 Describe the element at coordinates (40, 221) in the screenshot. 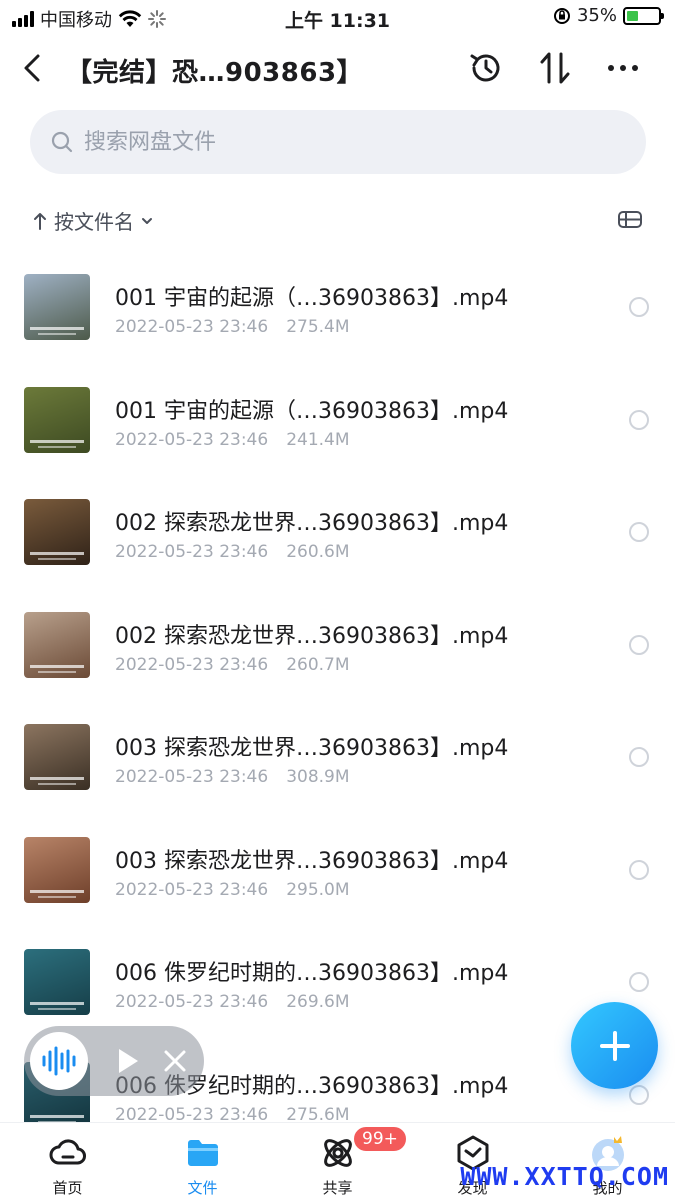

I see `arrow-up-icon` at that location.